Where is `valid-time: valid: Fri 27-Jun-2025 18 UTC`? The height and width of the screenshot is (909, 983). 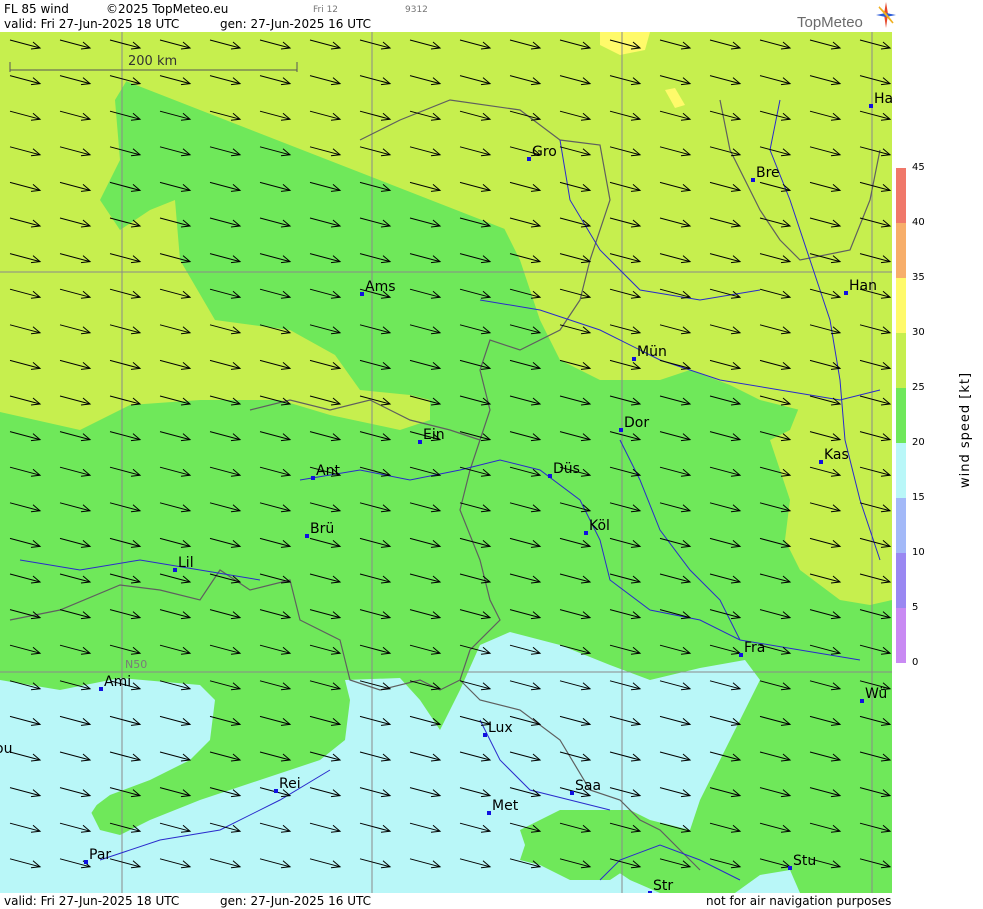
valid-time: valid: Fri 27-Jun-2025 18 UTC is located at coordinates (92, 24).